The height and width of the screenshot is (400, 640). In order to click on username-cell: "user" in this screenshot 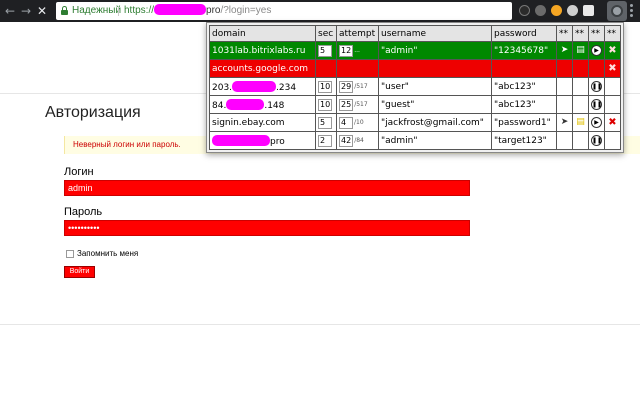, I will do `click(435, 86)`.